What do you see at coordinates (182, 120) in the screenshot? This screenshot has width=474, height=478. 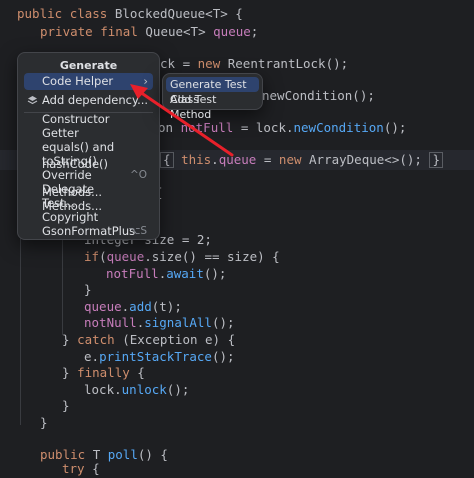 I see `annotation-arrow-icon` at bounding box center [182, 120].